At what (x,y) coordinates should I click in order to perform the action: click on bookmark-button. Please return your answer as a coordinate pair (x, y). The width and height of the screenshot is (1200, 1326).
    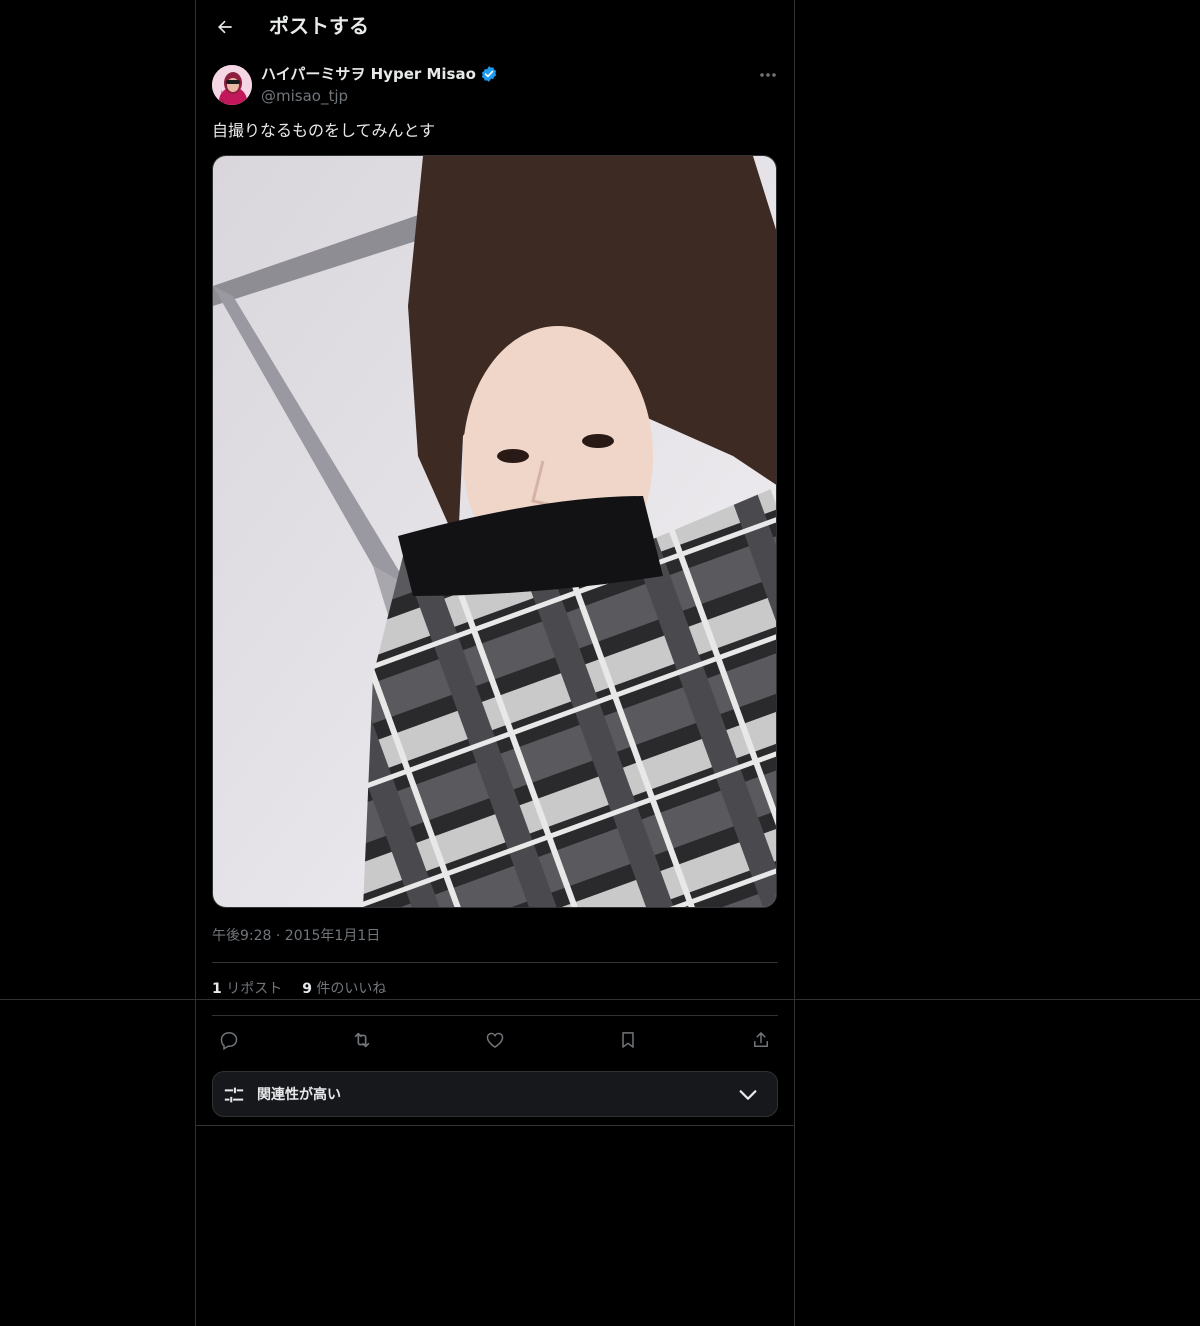
    Looking at the image, I should click on (628, 1040).